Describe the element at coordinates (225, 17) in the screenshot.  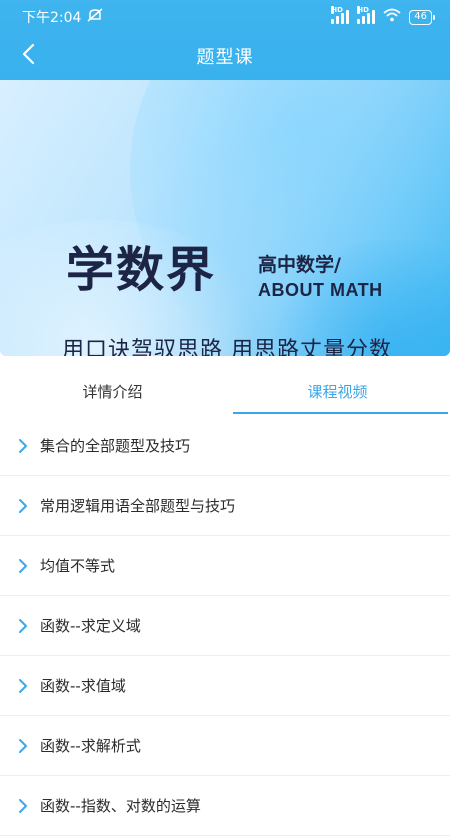
I see `status-bar: 下午2:04 HD HD 46` at that location.